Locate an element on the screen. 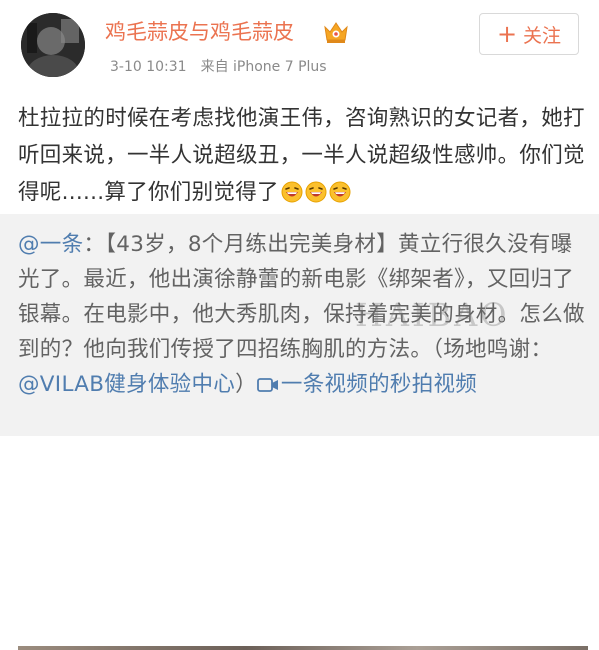 This screenshot has width=599, height=650. video-link: 一条视频的秒拍视频 is located at coordinates (367, 384).